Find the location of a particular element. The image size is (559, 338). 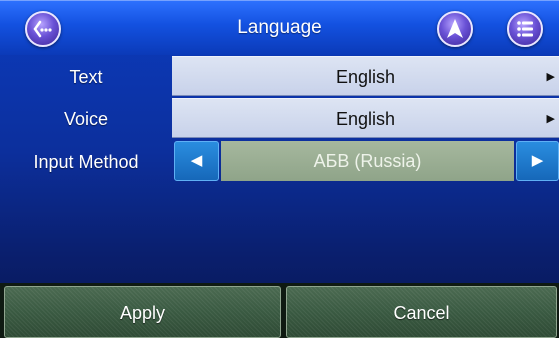

input-method-prev-button: ◀ is located at coordinates (196, 161).